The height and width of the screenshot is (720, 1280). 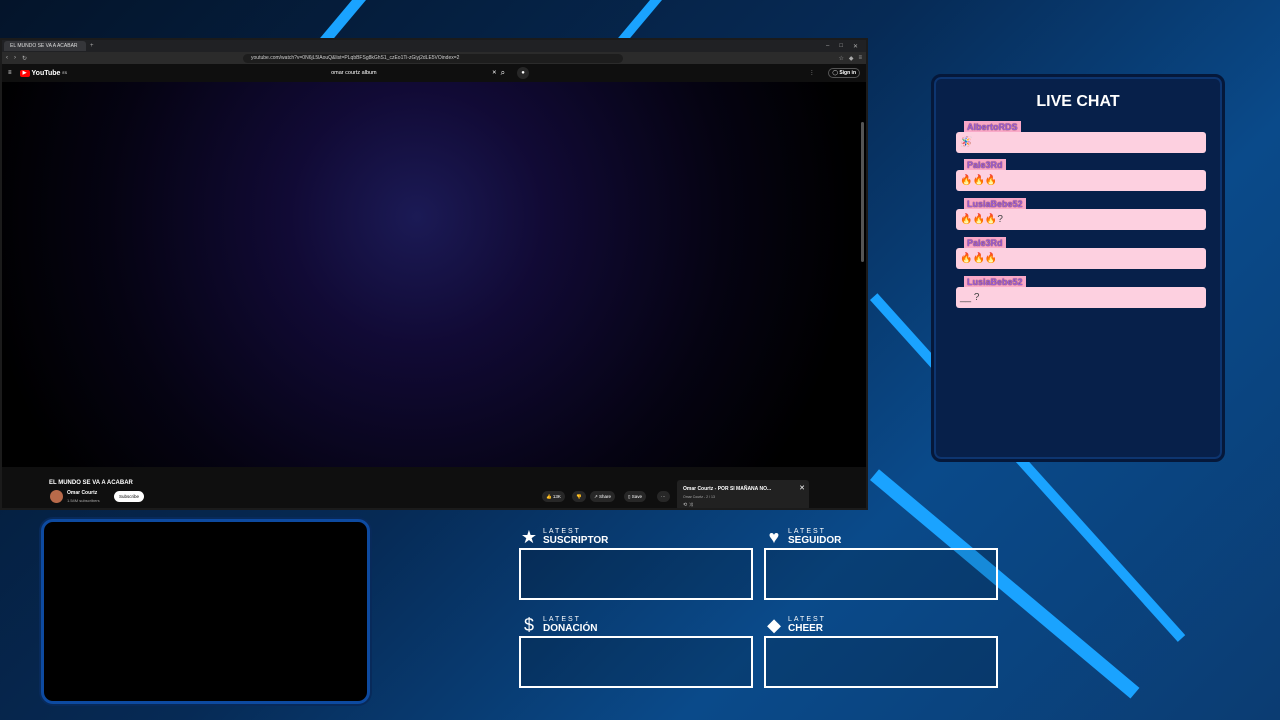 What do you see at coordinates (24, 73) in the screenshot?
I see `play-logo-icon: ▶` at bounding box center [24, 73].